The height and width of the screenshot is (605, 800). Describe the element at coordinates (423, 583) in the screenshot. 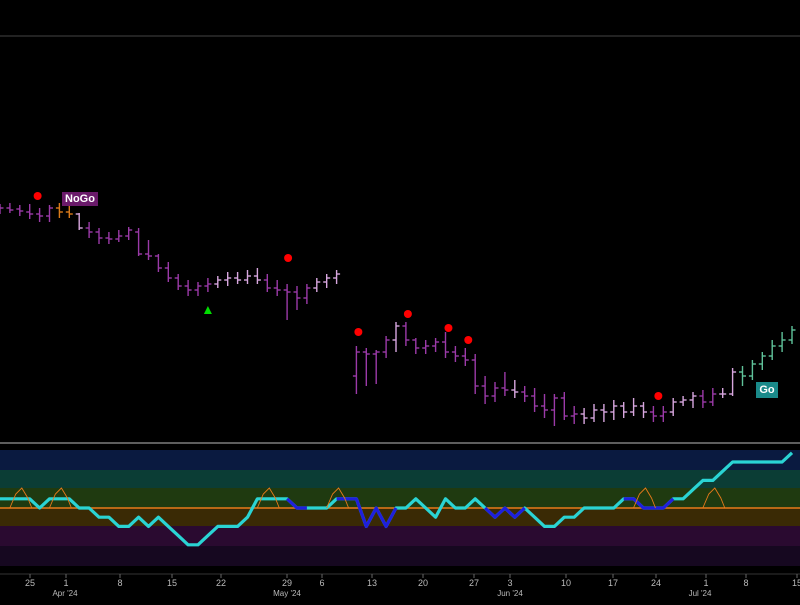

I see `x-tick-label: 20` at that location.